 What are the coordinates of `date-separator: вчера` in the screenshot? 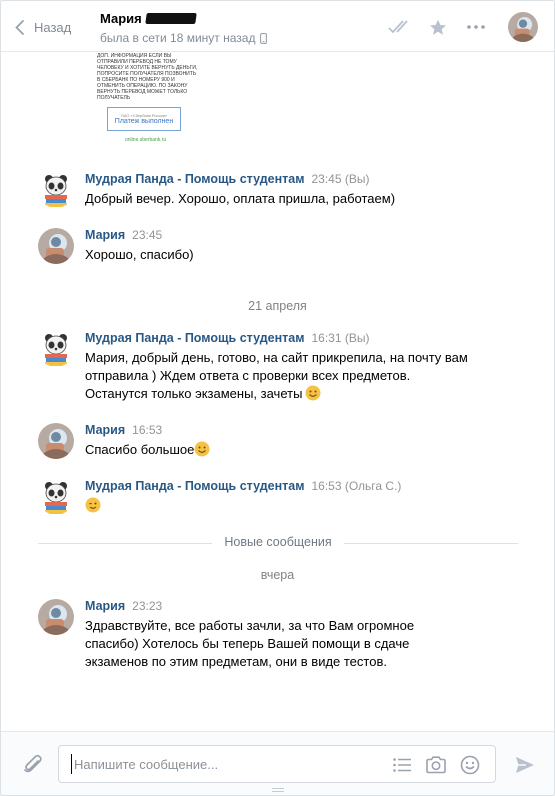 It's located at (277, 575).